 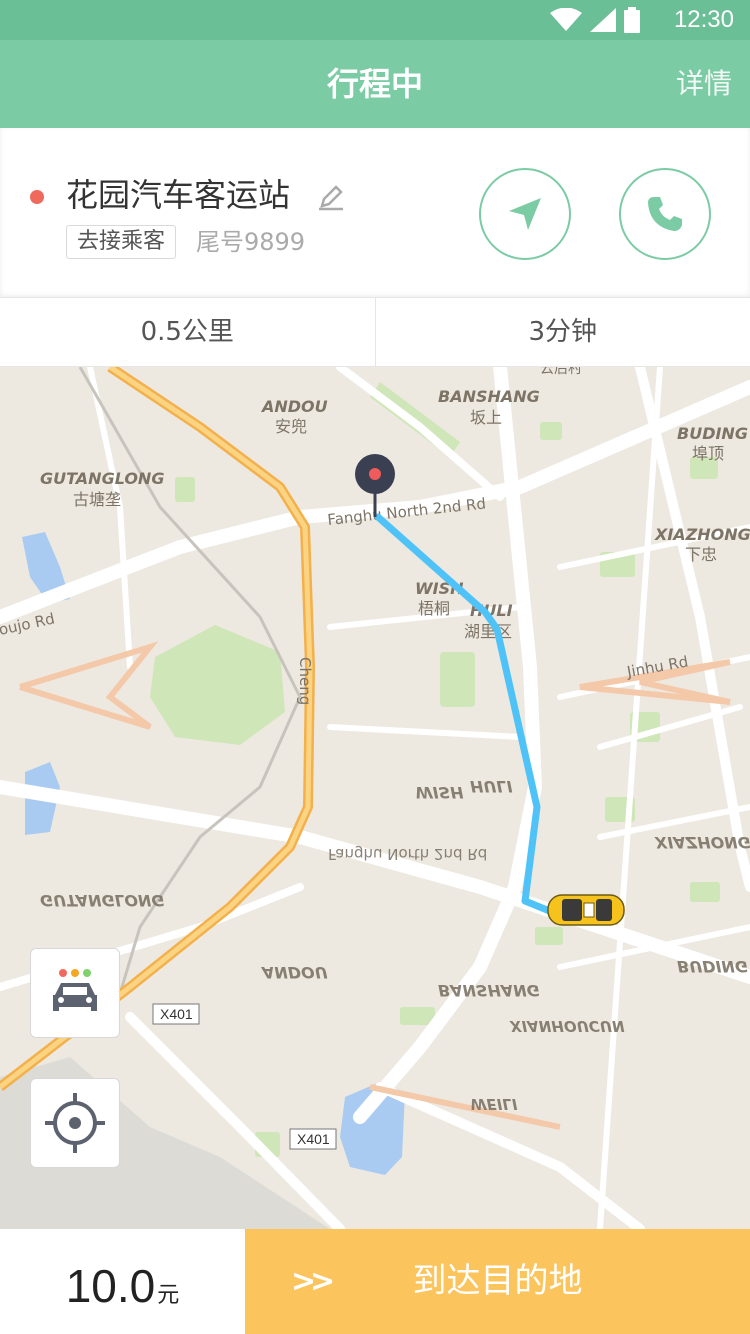 What do you see at coordinates (178, 195) in the screenshot?
I see `station-name: 花园汽车客运站` at bounding box center [178, 195].